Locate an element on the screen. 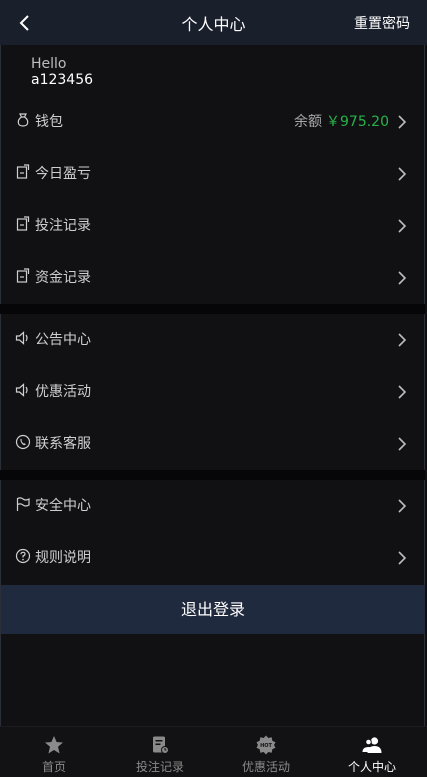  menu-item-label: 安全中心 is located at coordinates (63, 506).